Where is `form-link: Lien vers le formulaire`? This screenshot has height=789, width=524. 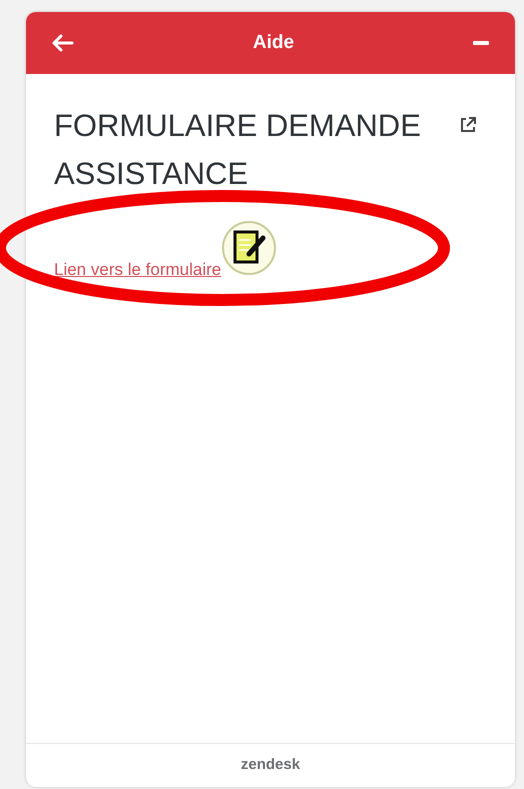 form-link: Lien vers le formulaire is located at coordinates (138, 269).